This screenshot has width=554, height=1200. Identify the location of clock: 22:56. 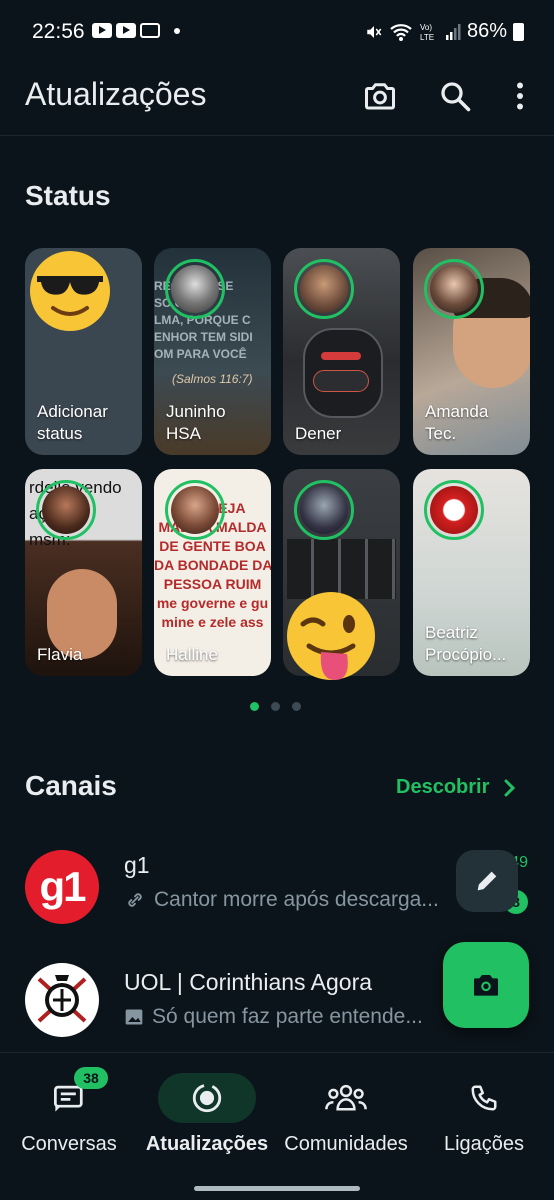
(58, 31).